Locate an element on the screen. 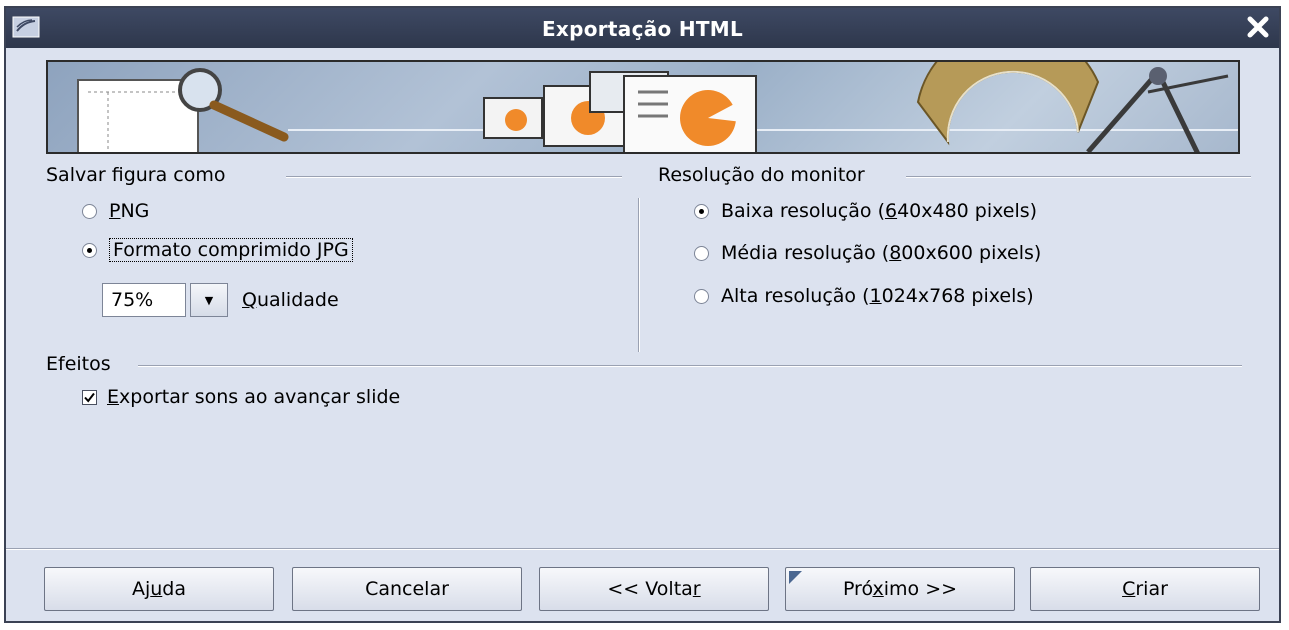 This screenshot has height=630, width=1289. radio-jpg-label: Formato comprimido JPG is located at coordinates (231, 250).